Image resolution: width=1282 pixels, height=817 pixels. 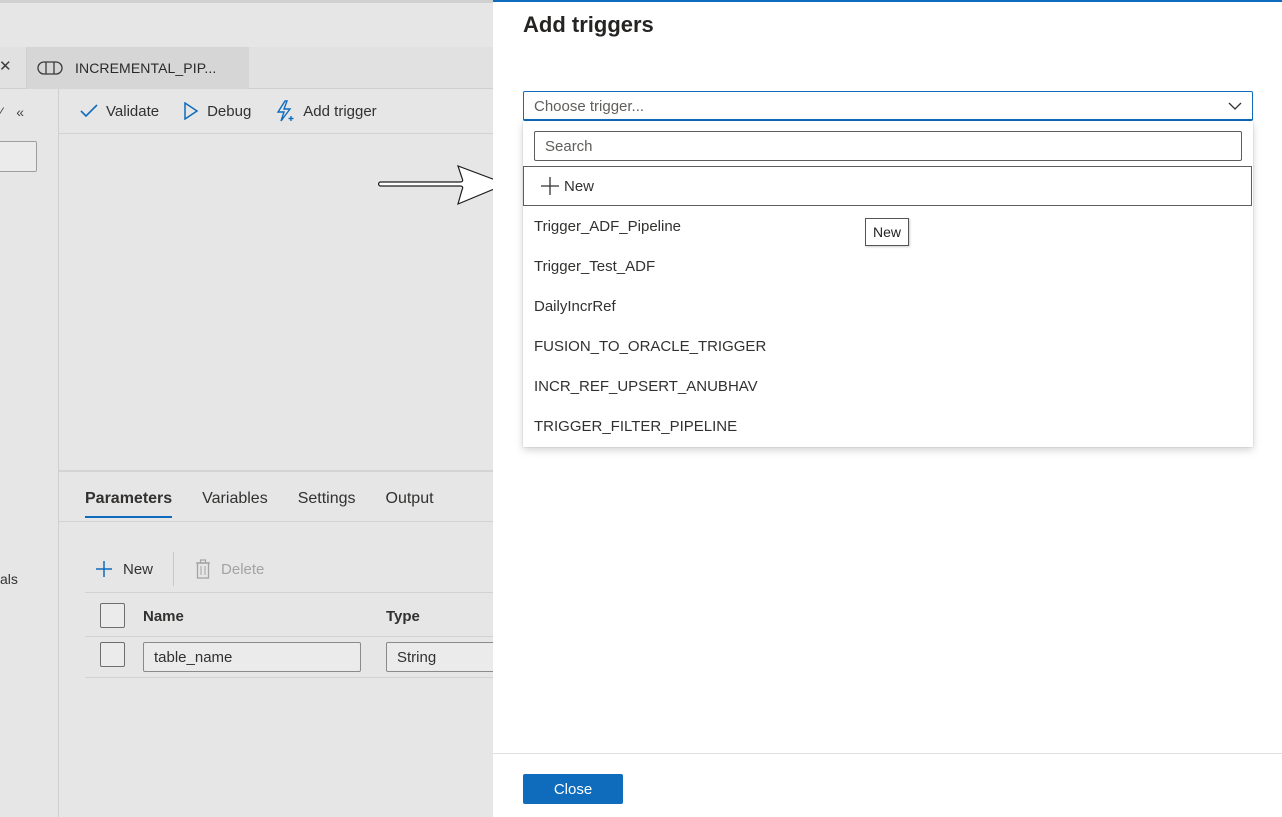 I want to click on close-button: Close, so click(x=573, y=789).